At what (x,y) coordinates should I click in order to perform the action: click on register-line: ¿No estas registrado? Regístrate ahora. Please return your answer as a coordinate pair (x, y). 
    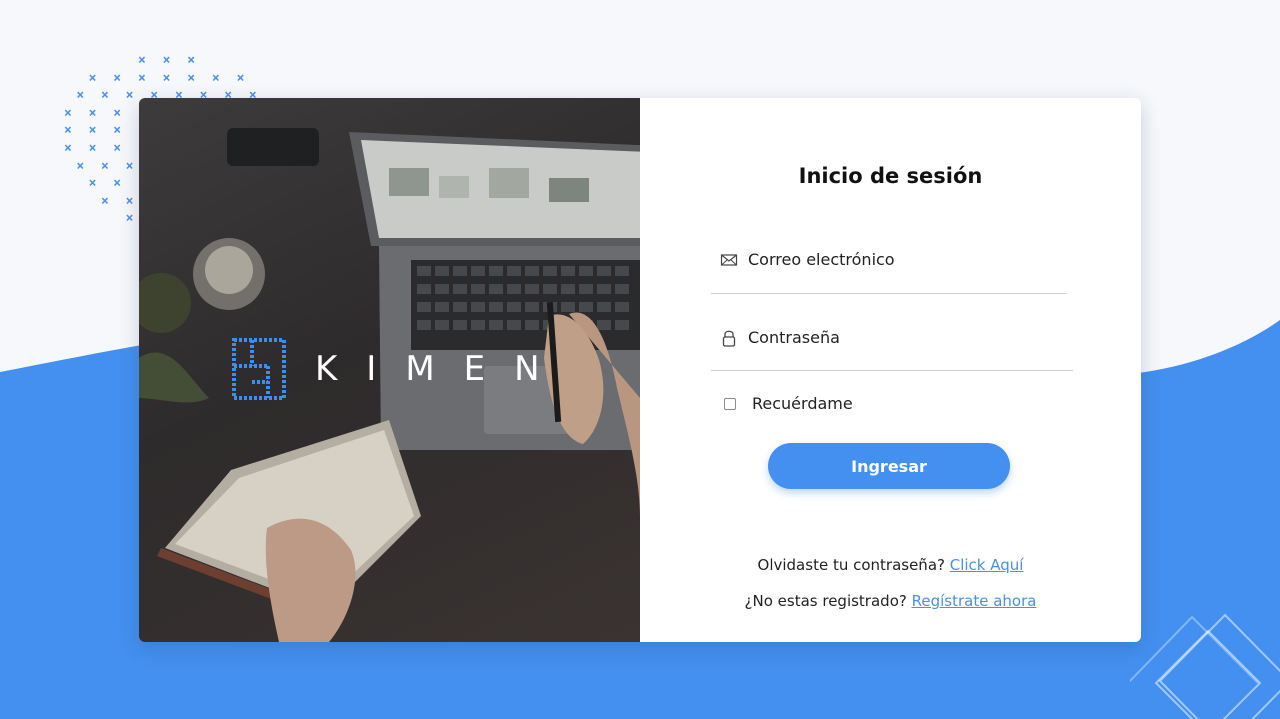
    Looking at the image, I should click on (890, 601).